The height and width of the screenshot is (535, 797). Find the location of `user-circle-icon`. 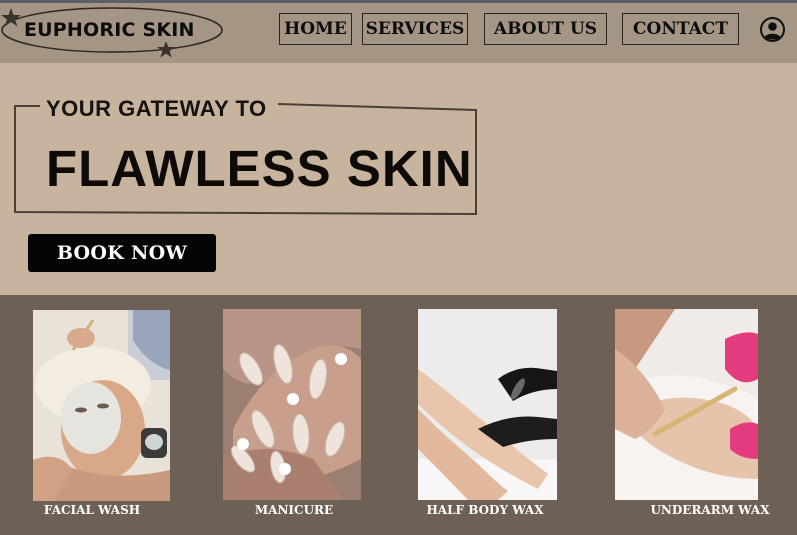

user-circle-icon is located at coordinates (772, 29).